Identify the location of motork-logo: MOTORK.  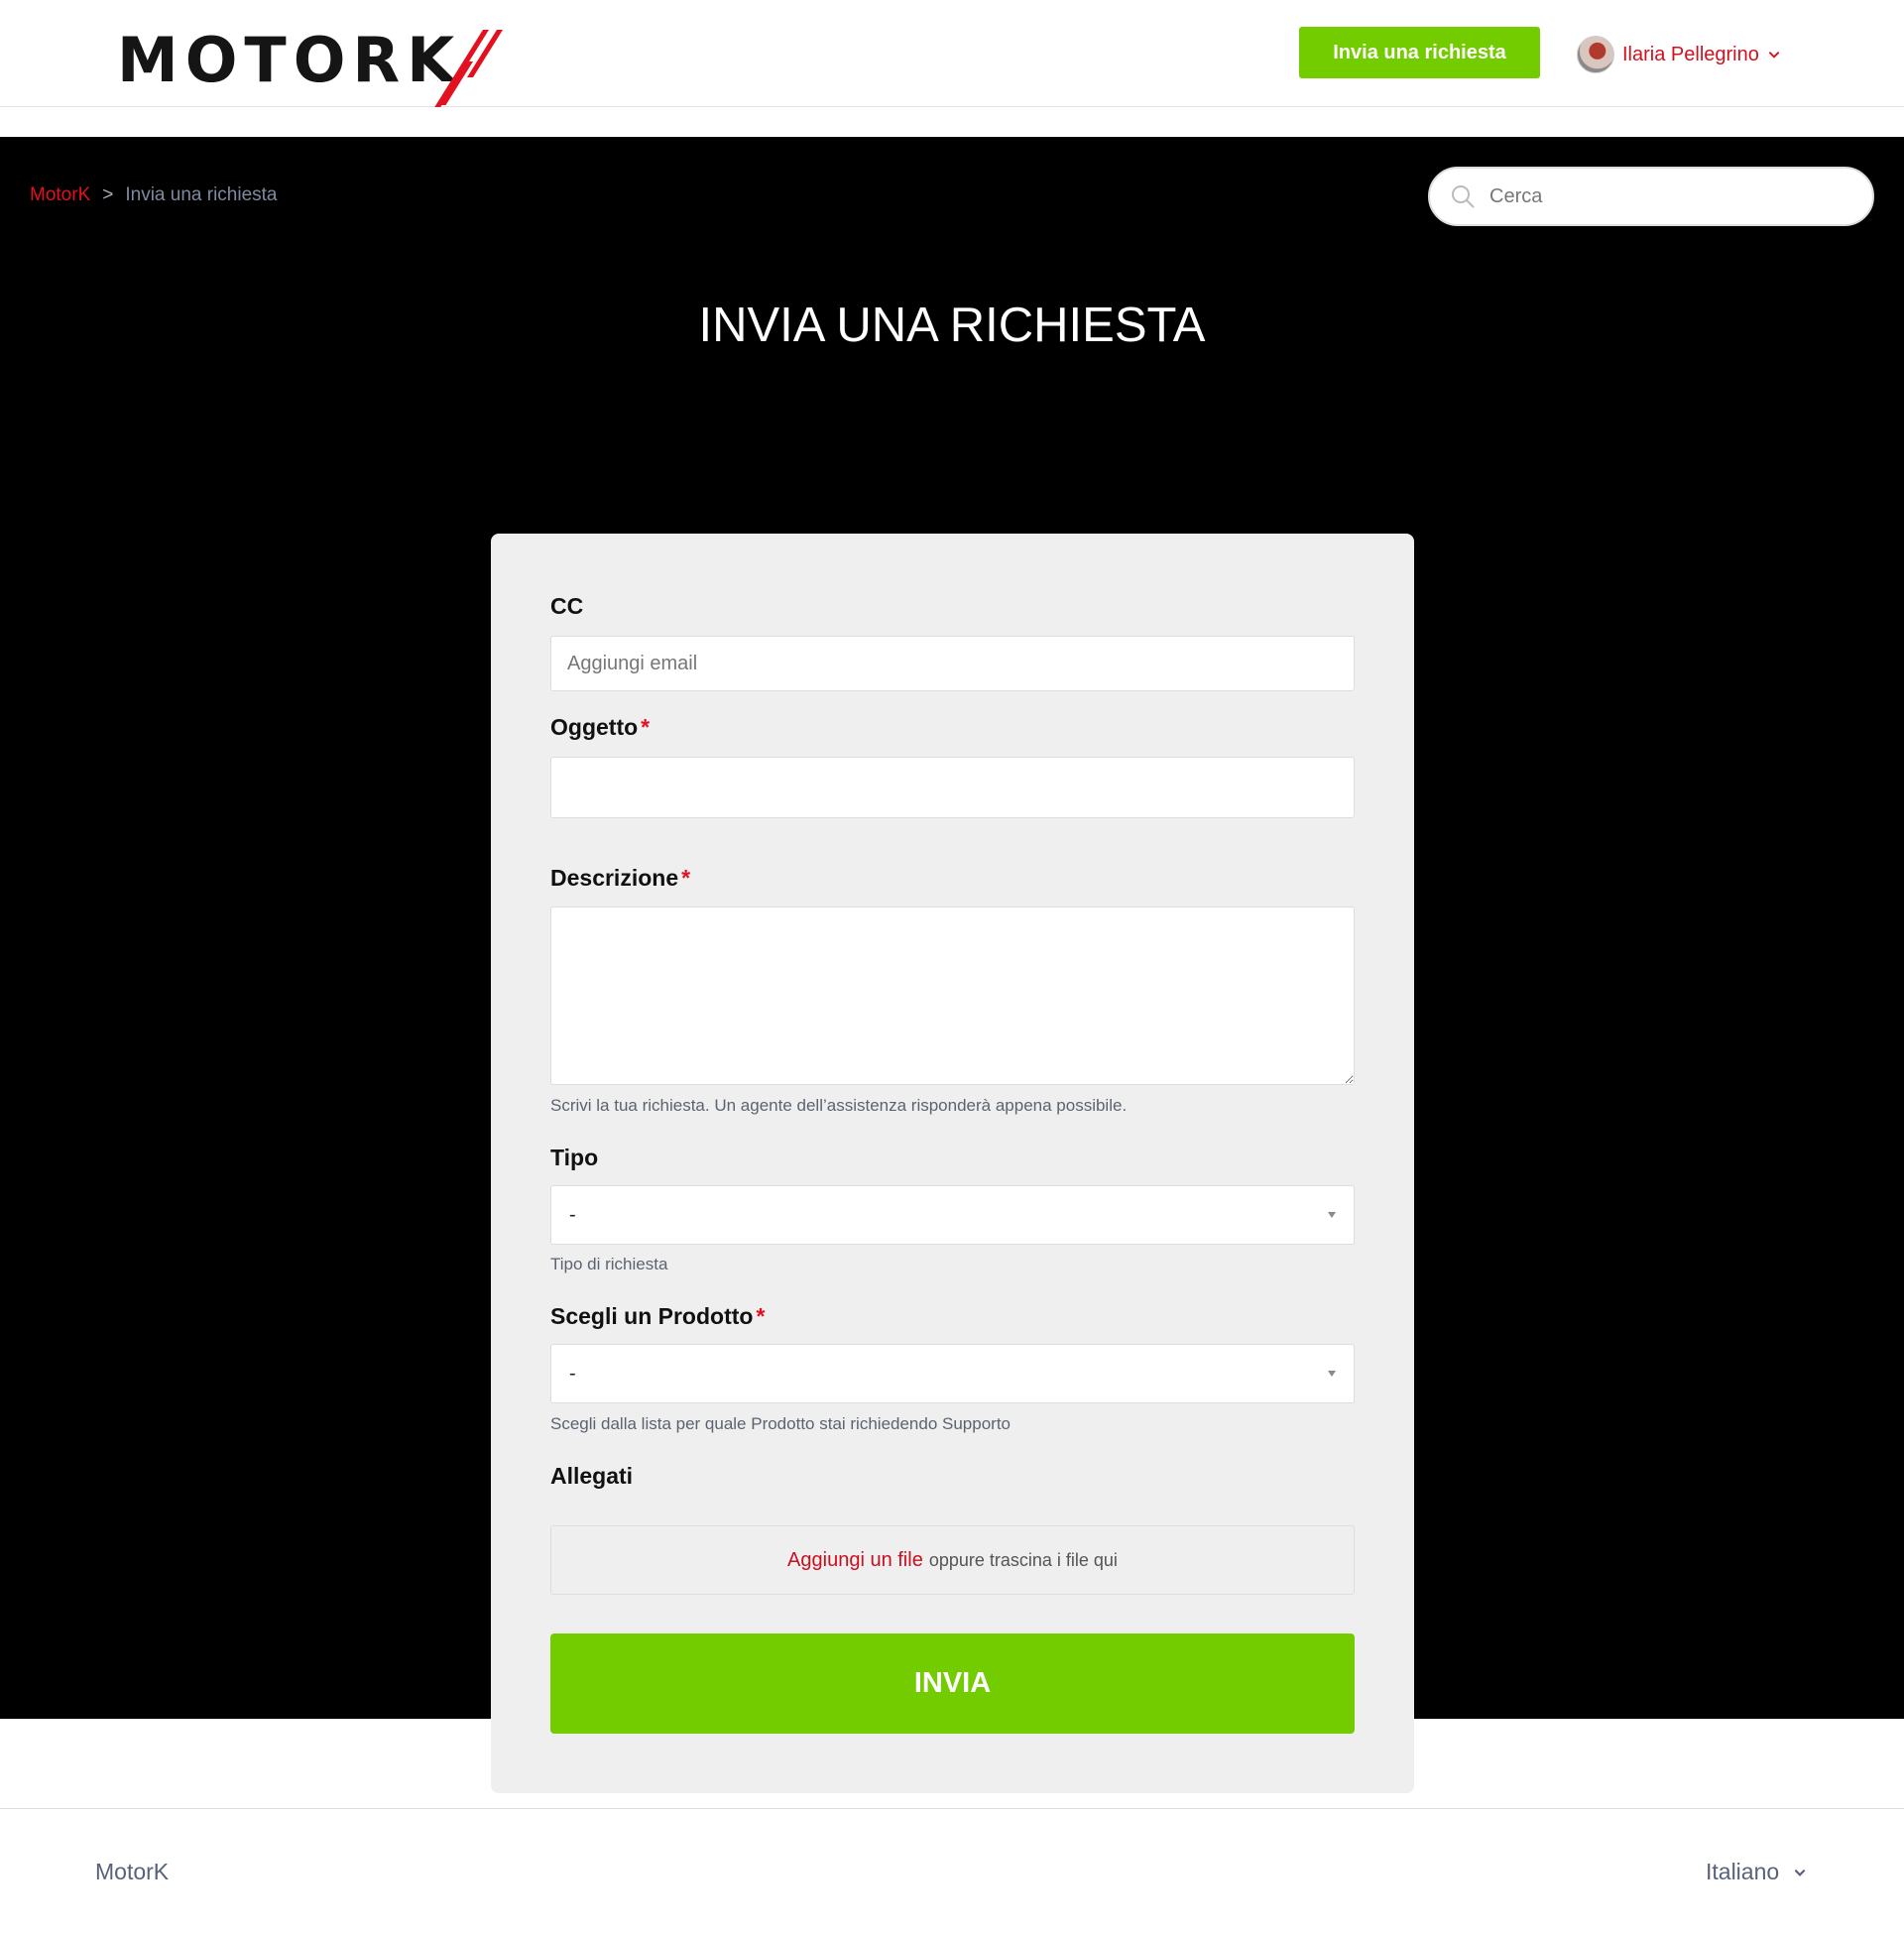
(314, 68).